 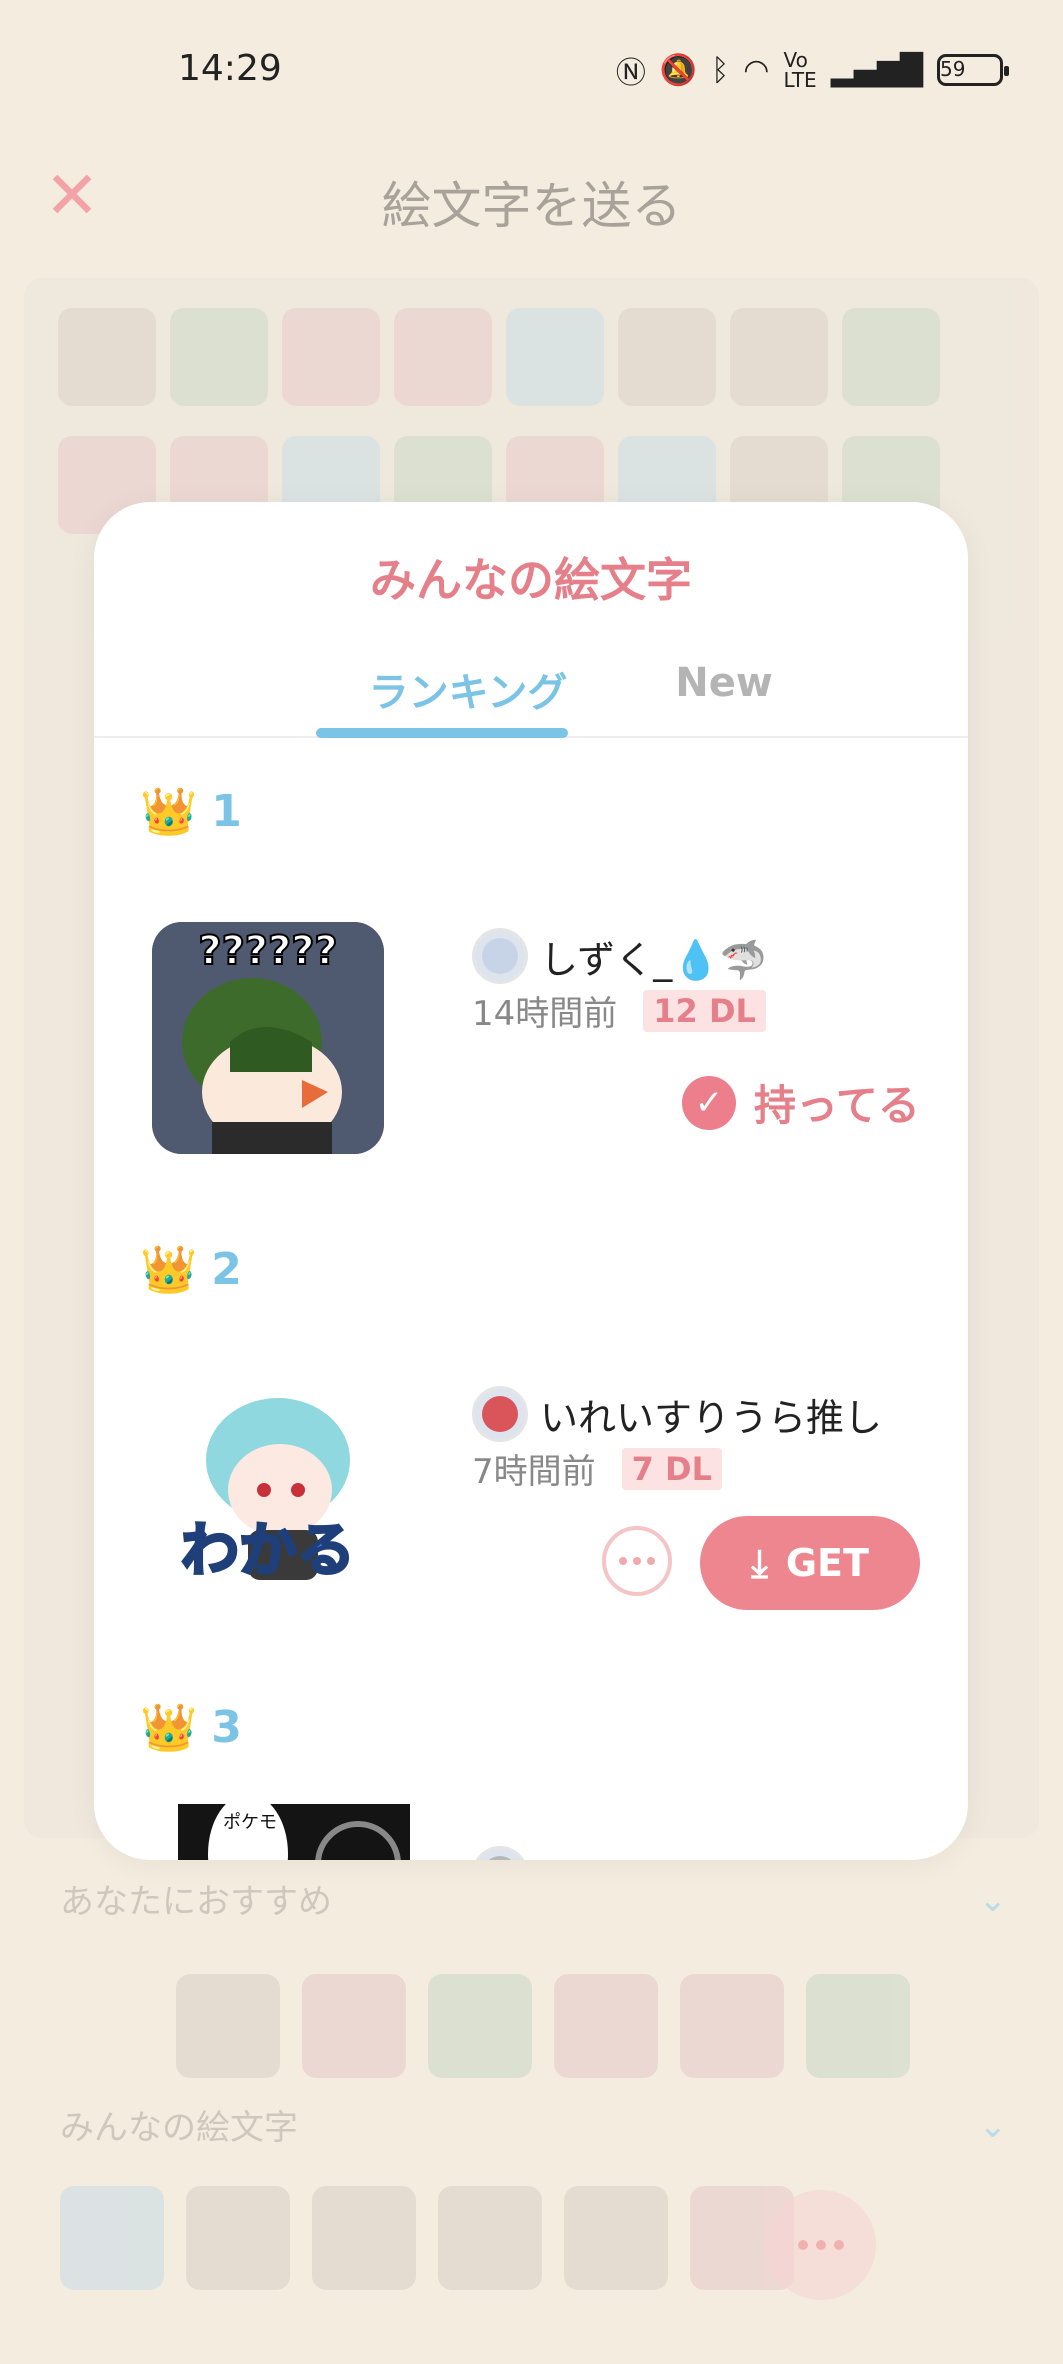 I want to click on header: ✕ 絵文字を送る, so click(x=531, y=200).